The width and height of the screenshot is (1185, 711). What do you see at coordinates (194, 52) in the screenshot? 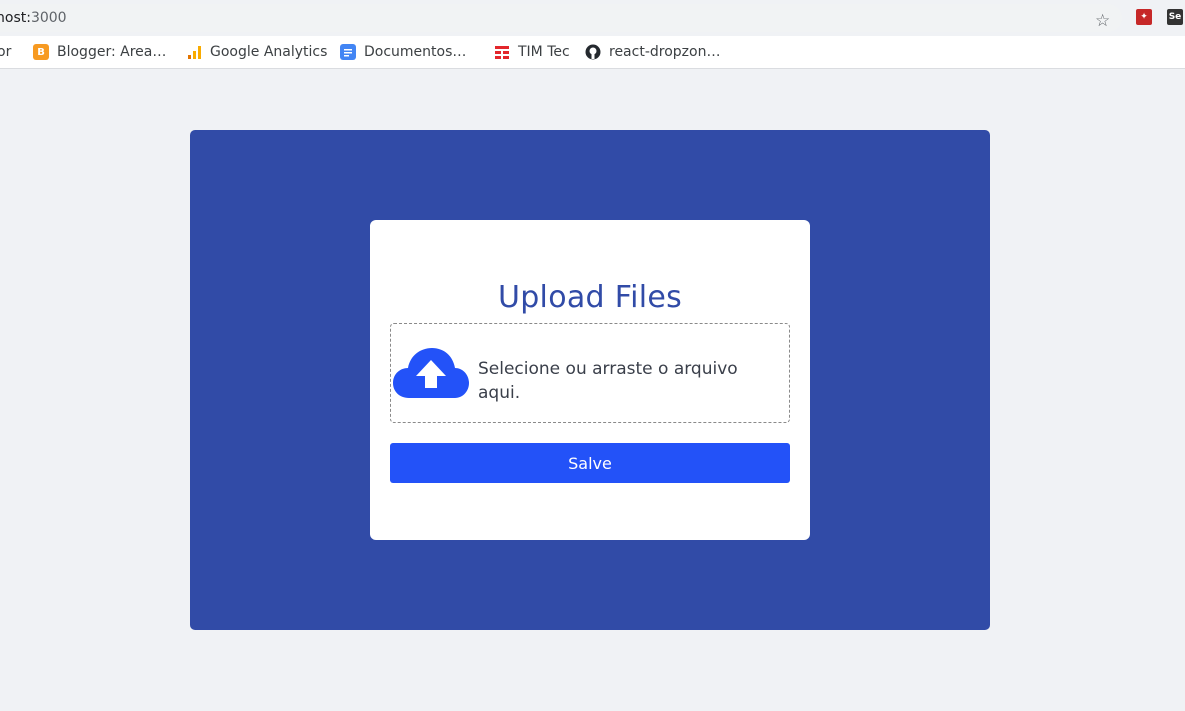
I see `analytics-icon` at bounding box center [194, 52].